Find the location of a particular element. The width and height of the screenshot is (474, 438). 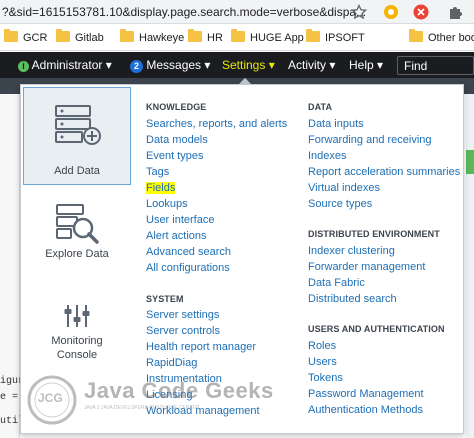

menu-link-source-types: Source types is located at coordinates (340, 204).